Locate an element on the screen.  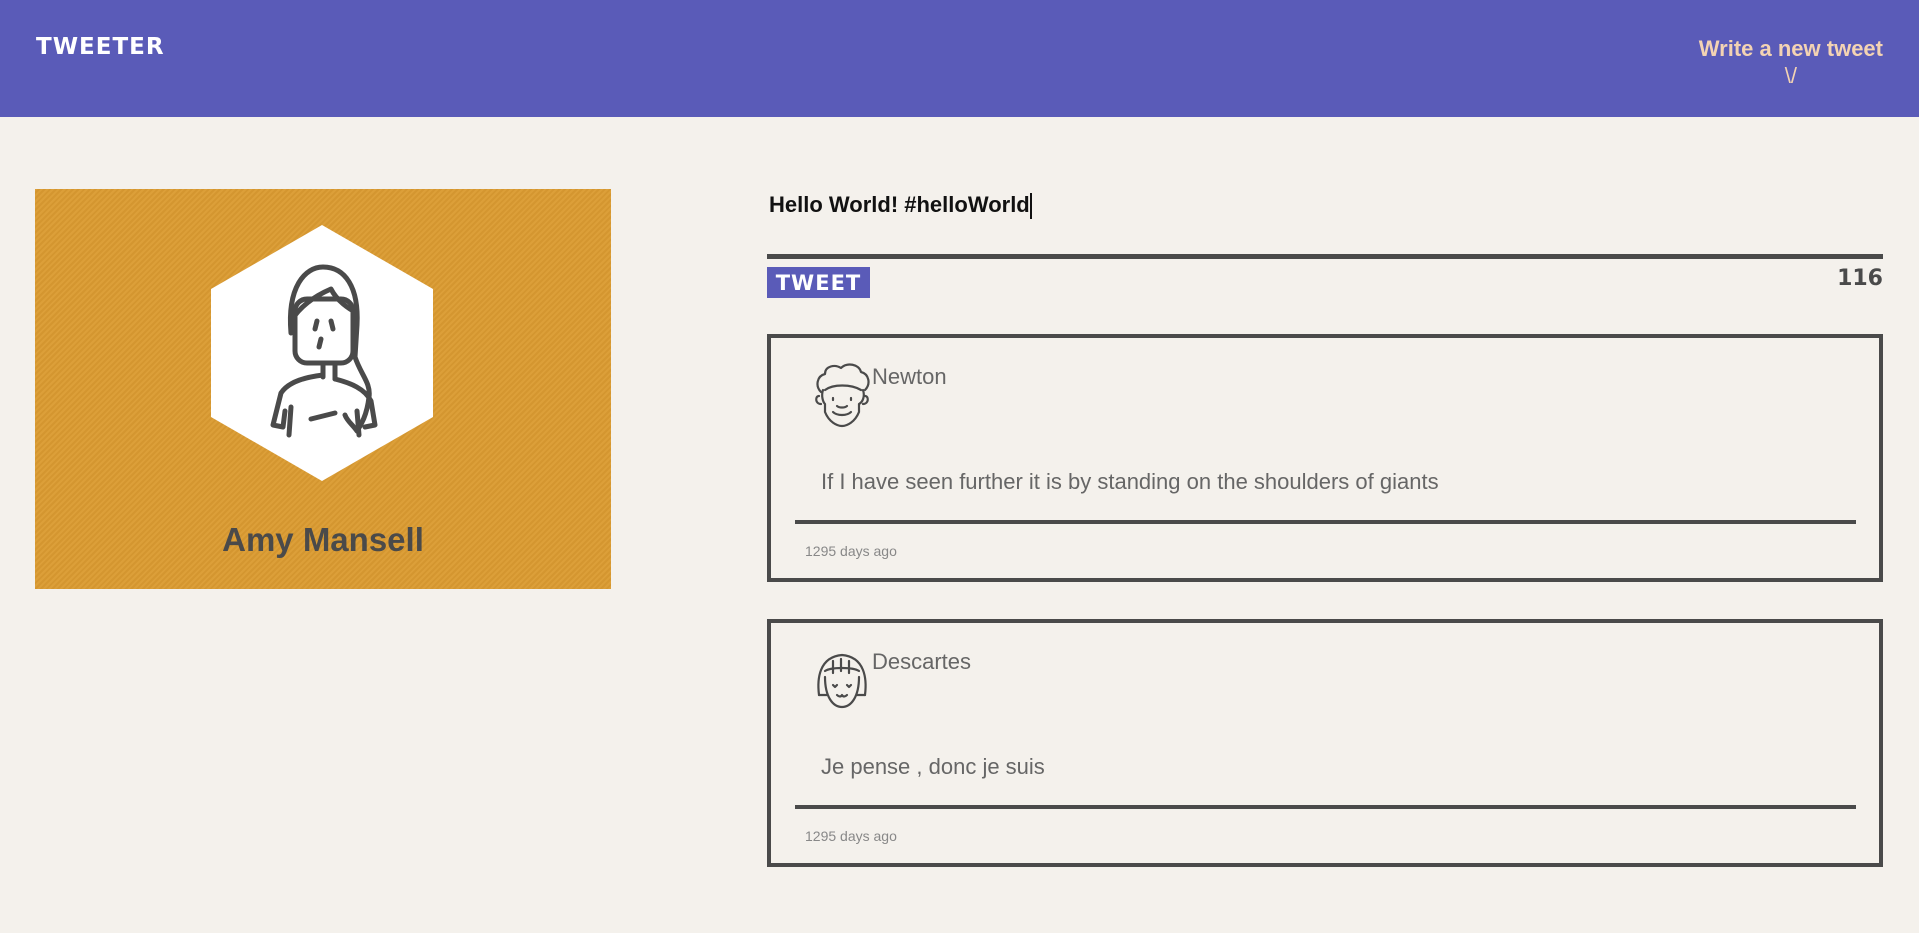
write-new-tweet-toggle: Write a new tweet \/ is located at coordinates (1791, 63).